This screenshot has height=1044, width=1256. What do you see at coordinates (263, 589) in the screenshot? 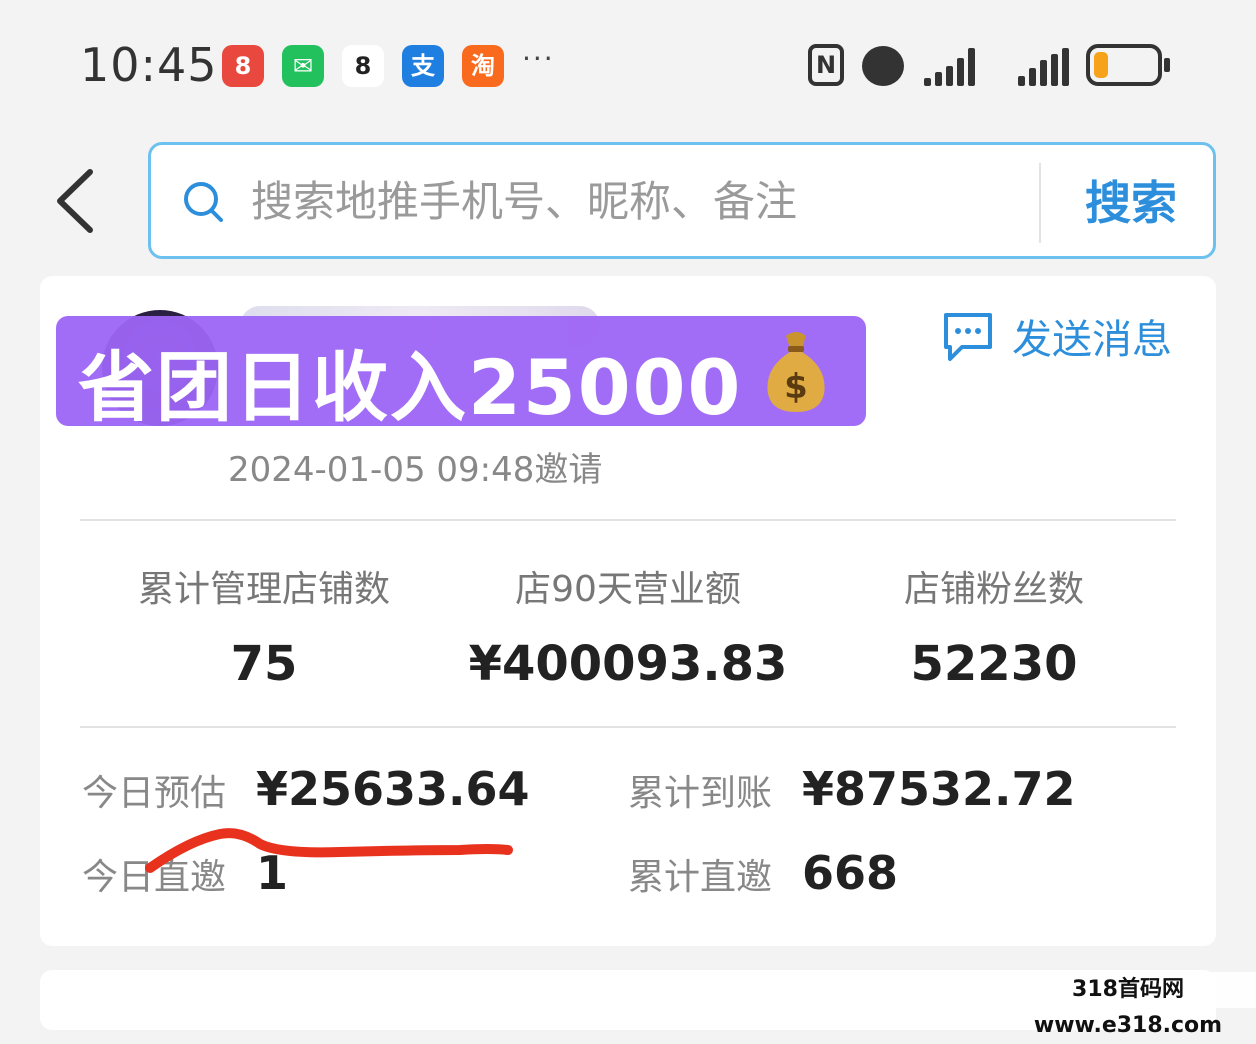
I see `stat-label: 累计管理店铺数` at bounding box center [263, 589].